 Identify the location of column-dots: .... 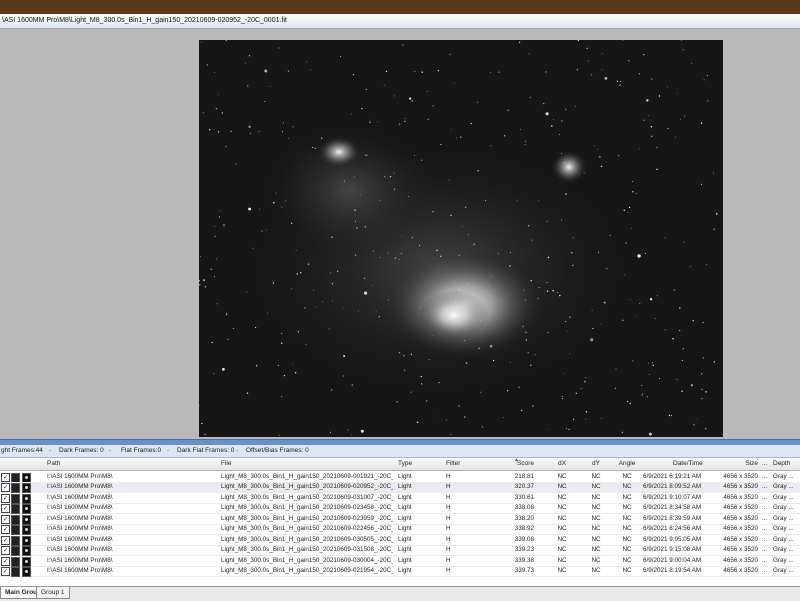
(764, 463).